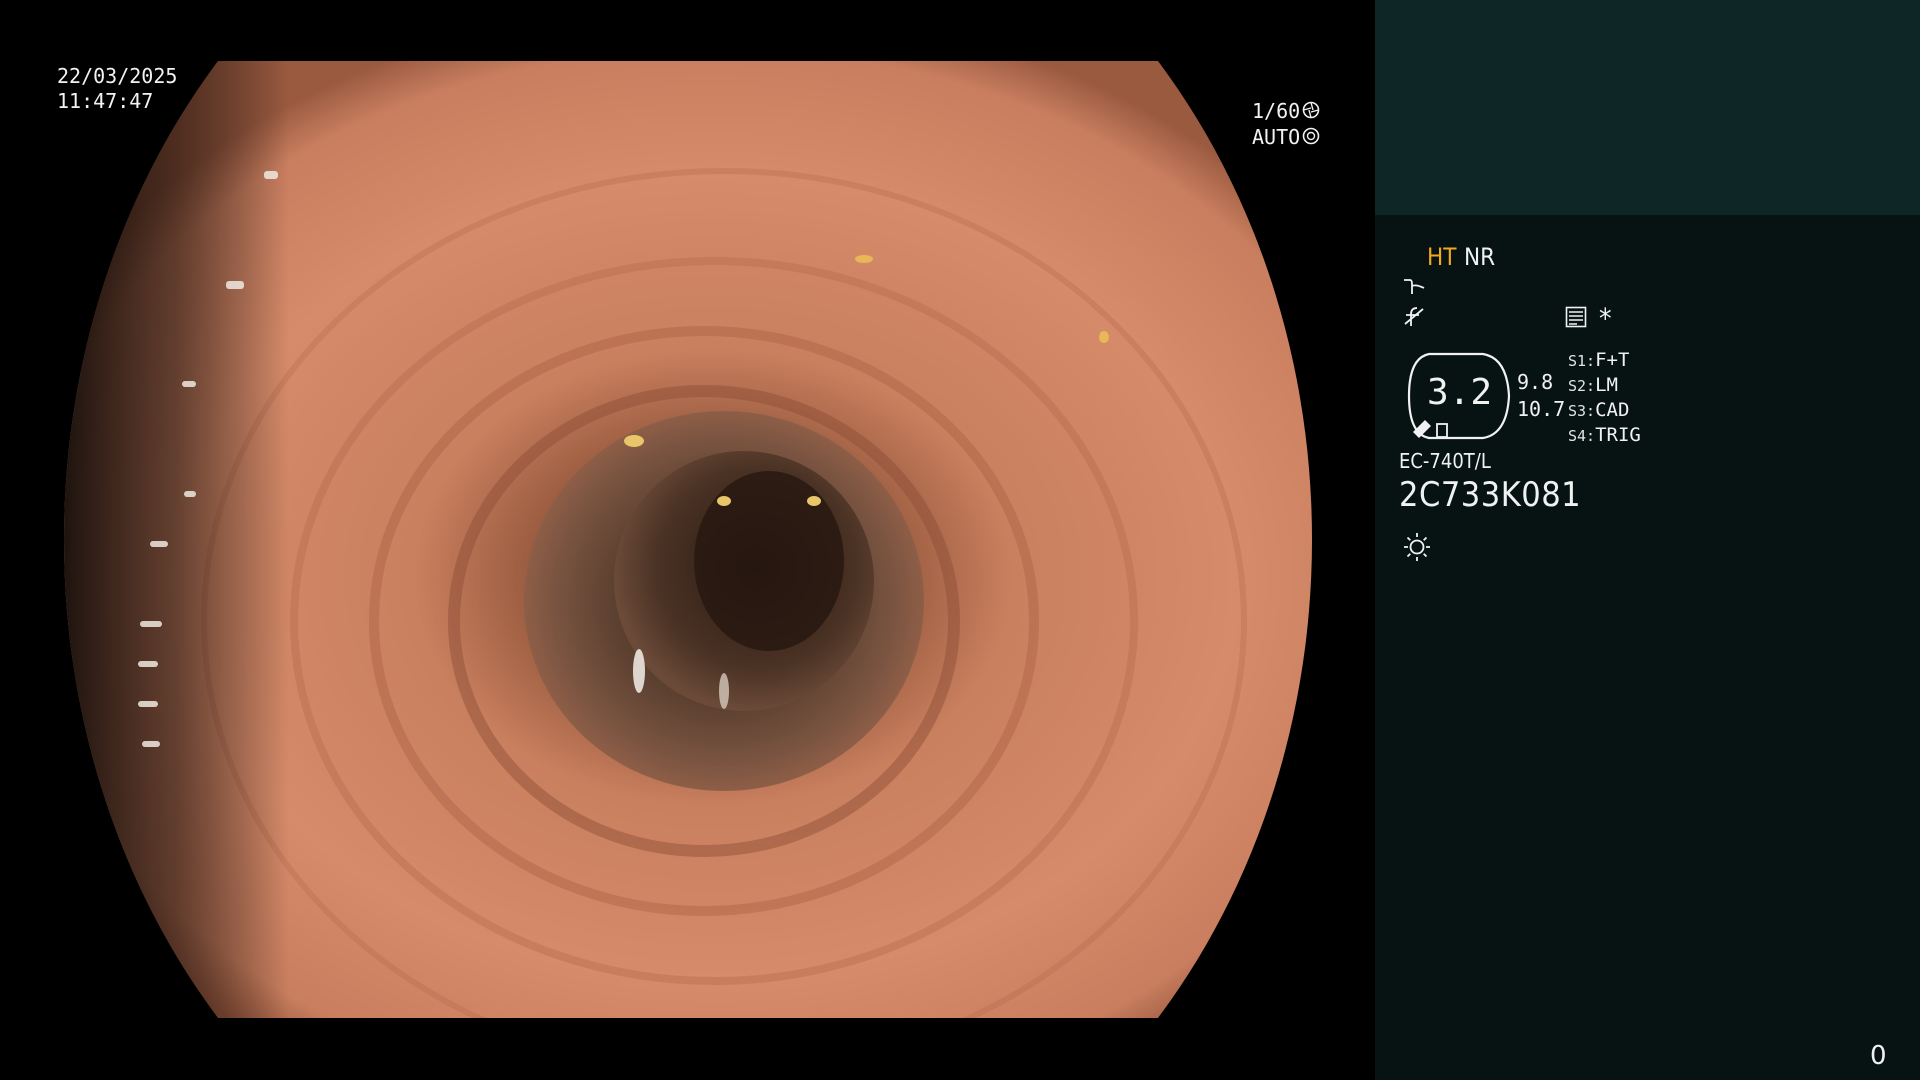  I want to click on shutter-row: 1/60, so click(1286, 112).